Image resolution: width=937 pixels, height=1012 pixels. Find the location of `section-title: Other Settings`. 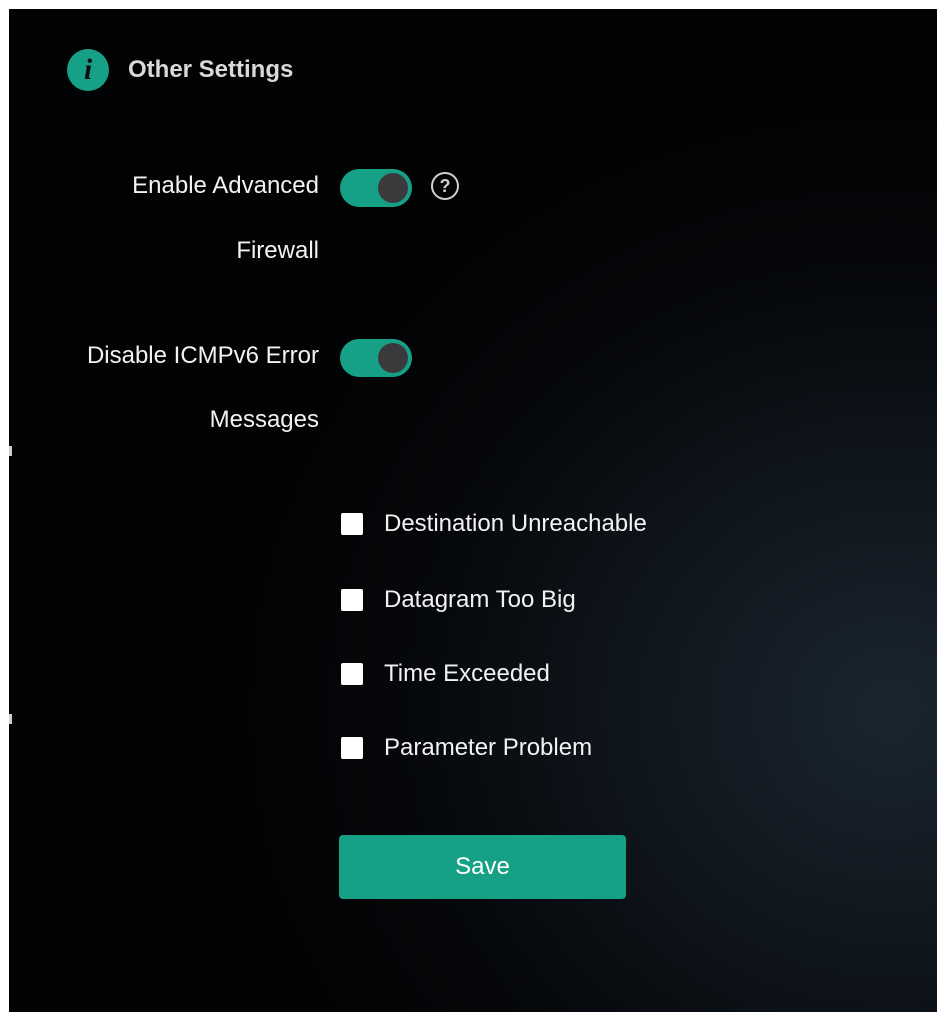

section-title: Other Settings is located at coordinates (211, 69).